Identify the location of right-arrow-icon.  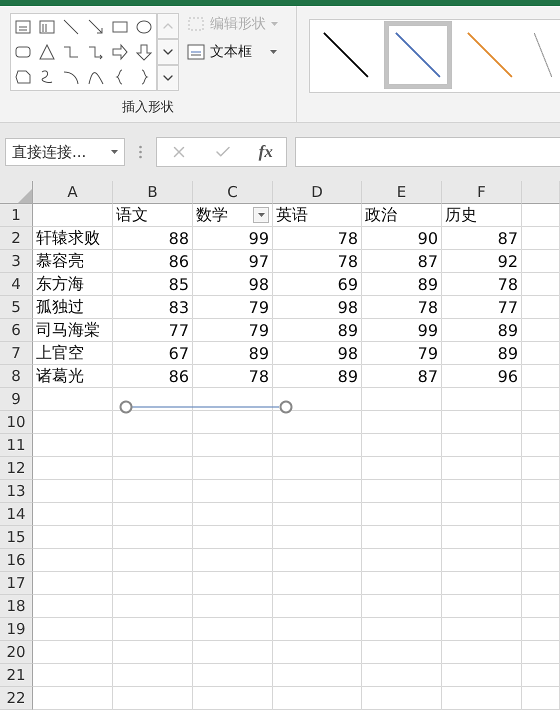
(119, 51).